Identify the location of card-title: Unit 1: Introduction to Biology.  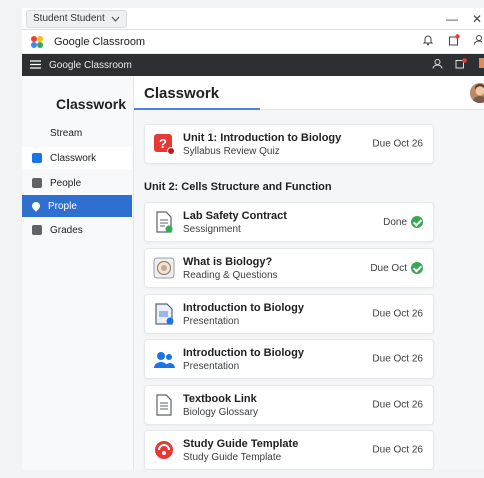
(262, 138).